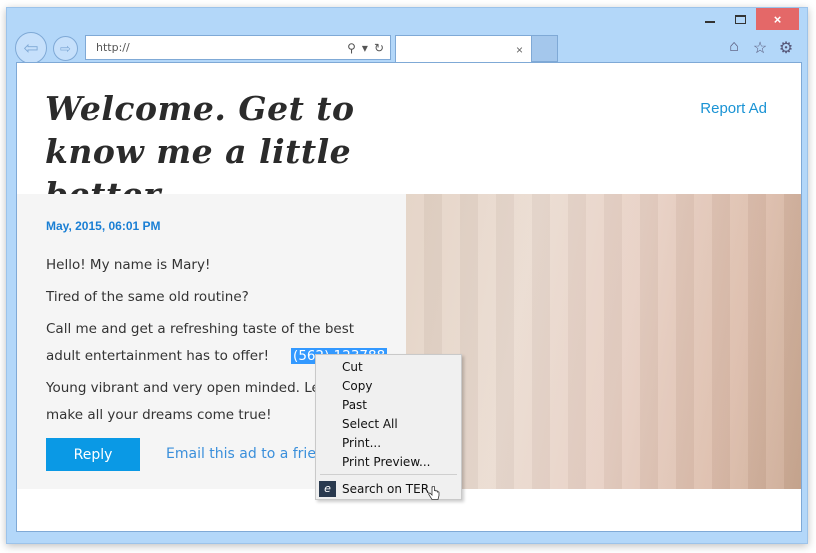 The height and width of the screenshot is (553, 816). Describe the element at coordinates (786, 48) in the screenshot. I see `settings-gear-icon: ⚙` at that location.